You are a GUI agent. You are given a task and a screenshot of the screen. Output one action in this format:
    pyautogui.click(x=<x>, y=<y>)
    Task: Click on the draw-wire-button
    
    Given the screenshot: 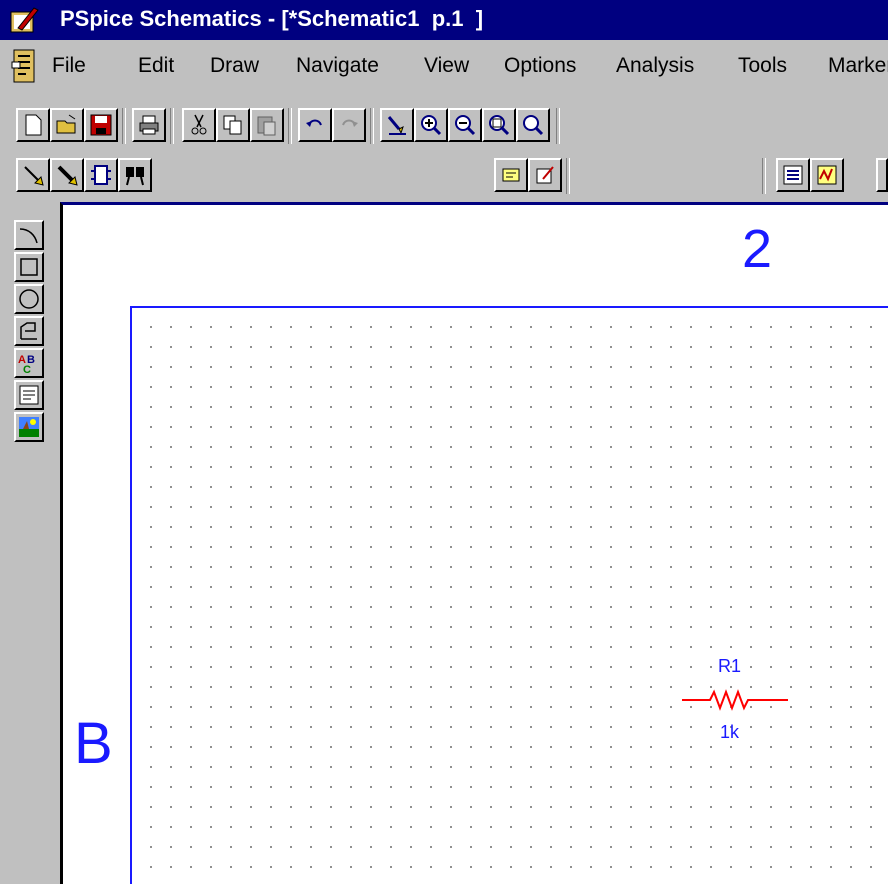 What is the action you would take?
    pyautogui.click(x=33, y=175)
    